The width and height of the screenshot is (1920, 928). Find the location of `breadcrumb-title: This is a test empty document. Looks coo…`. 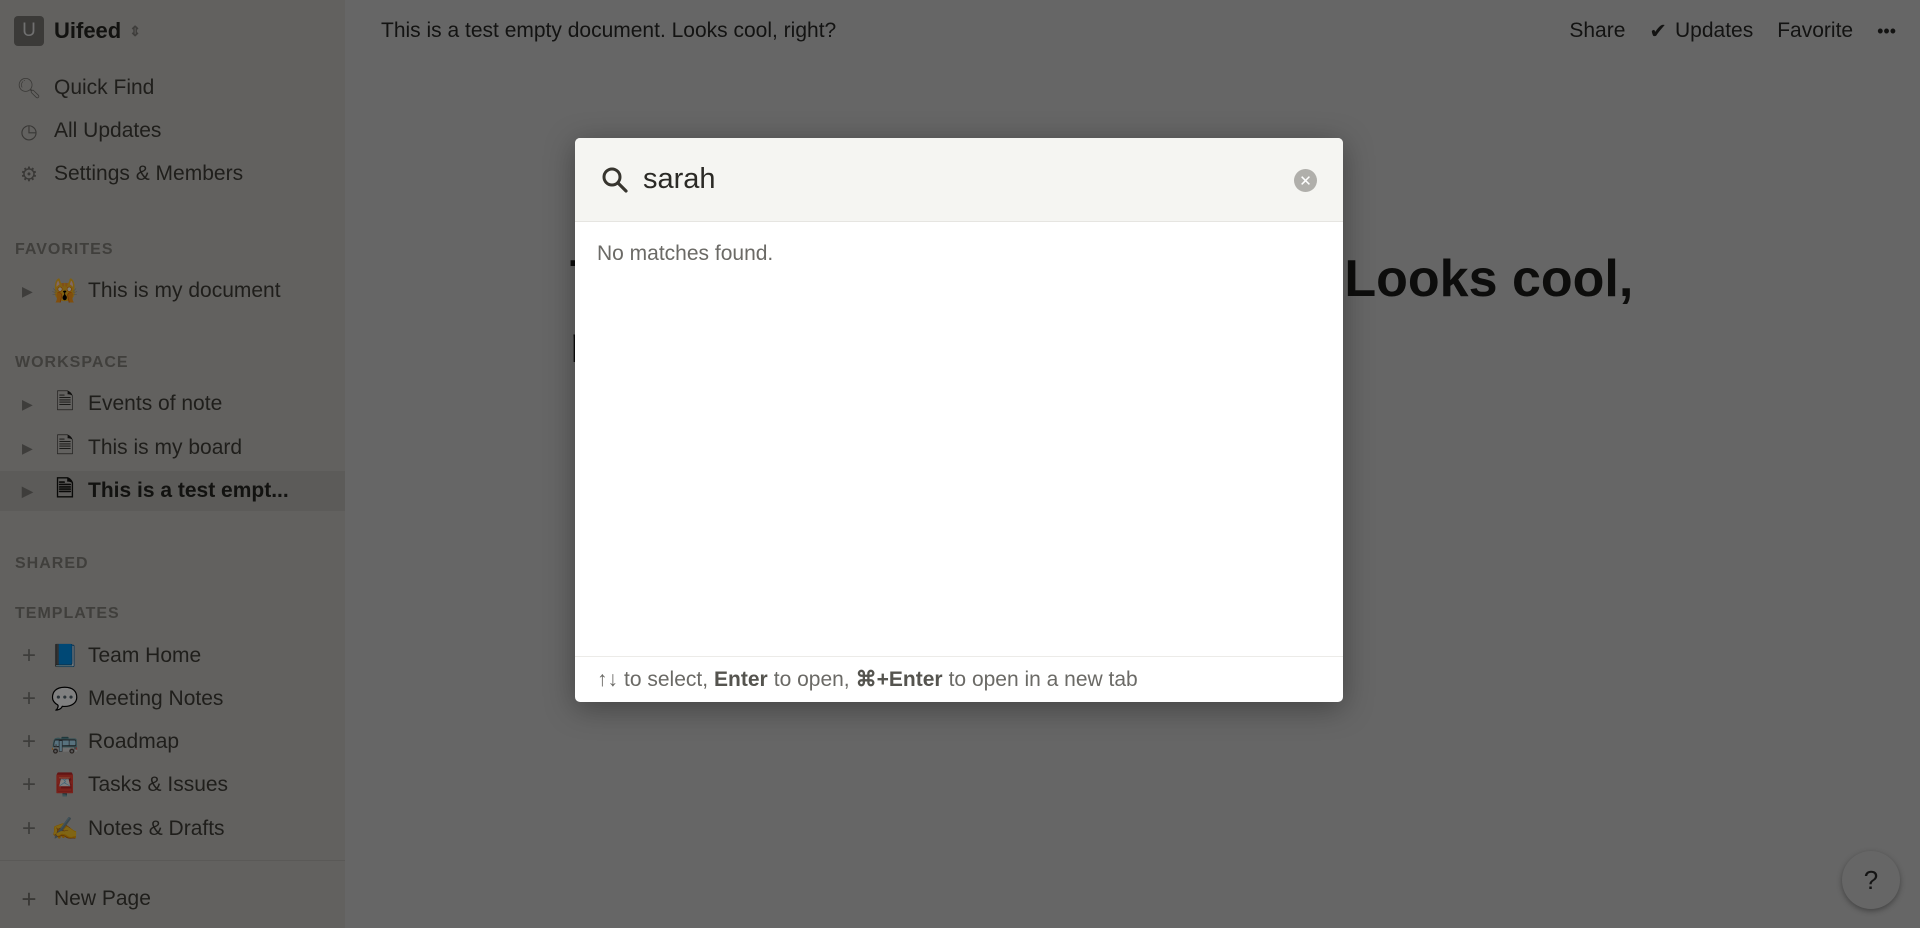

breadcrumb-title: This is a test empty document. Looks coo… is located at coordinates (975, 31).